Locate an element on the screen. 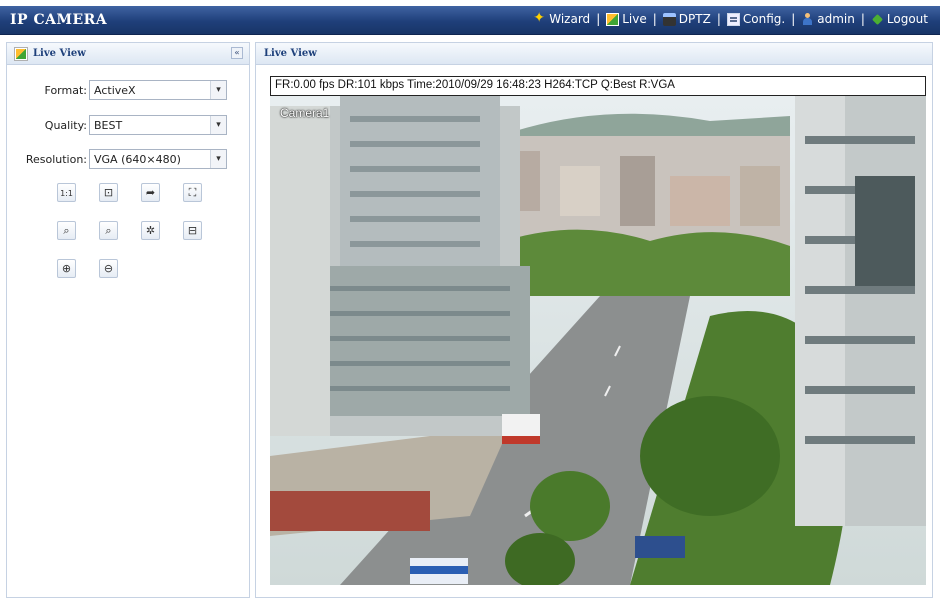 The width and height of the screenshot is (940, 598). nav-dptz: DPTZ is located at coordinates (686, 19).